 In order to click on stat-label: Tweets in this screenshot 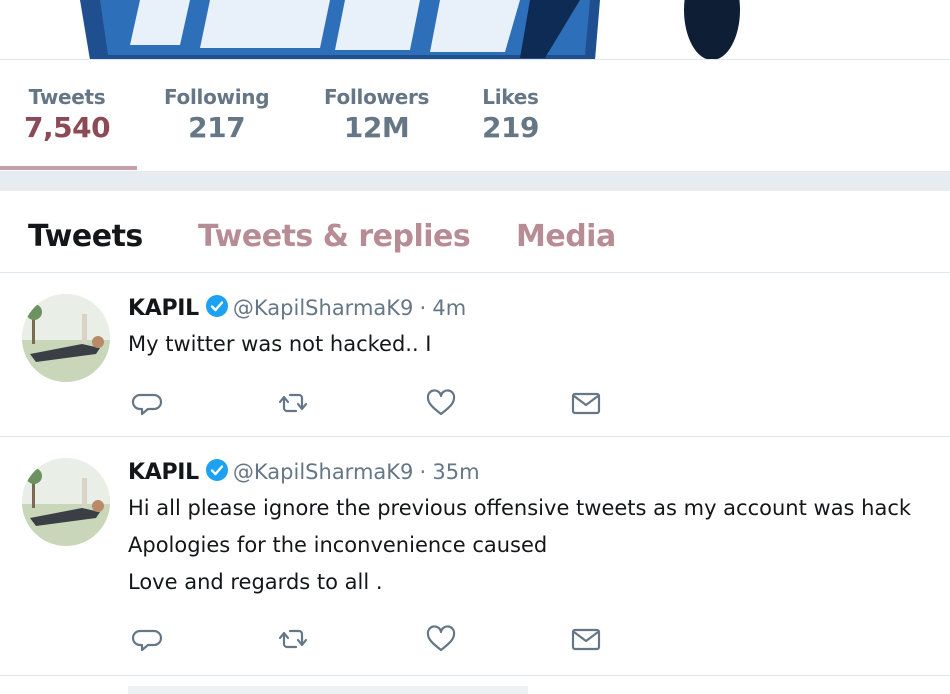, I will do `click(67, 97)`.